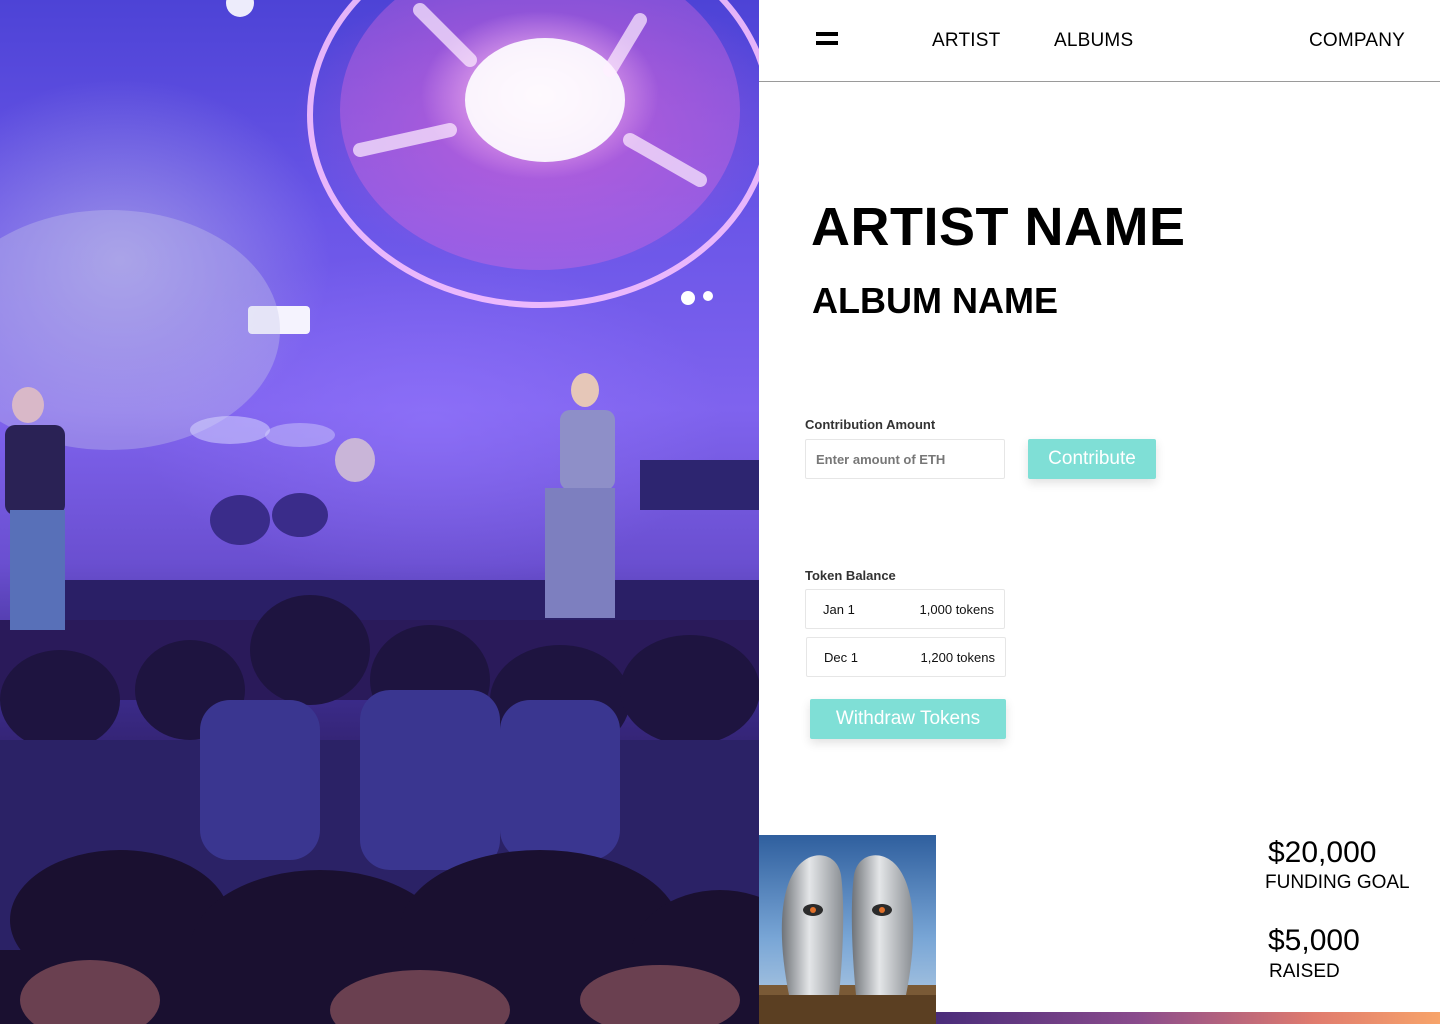 Image resolution: width=1440 pixels, height=1024 pixels. What do you see at coordinates (908, 719) in the screenshot?
I see `withdraw-tokens-button: Withdraw Tokens` at bounding box center [908, 719].